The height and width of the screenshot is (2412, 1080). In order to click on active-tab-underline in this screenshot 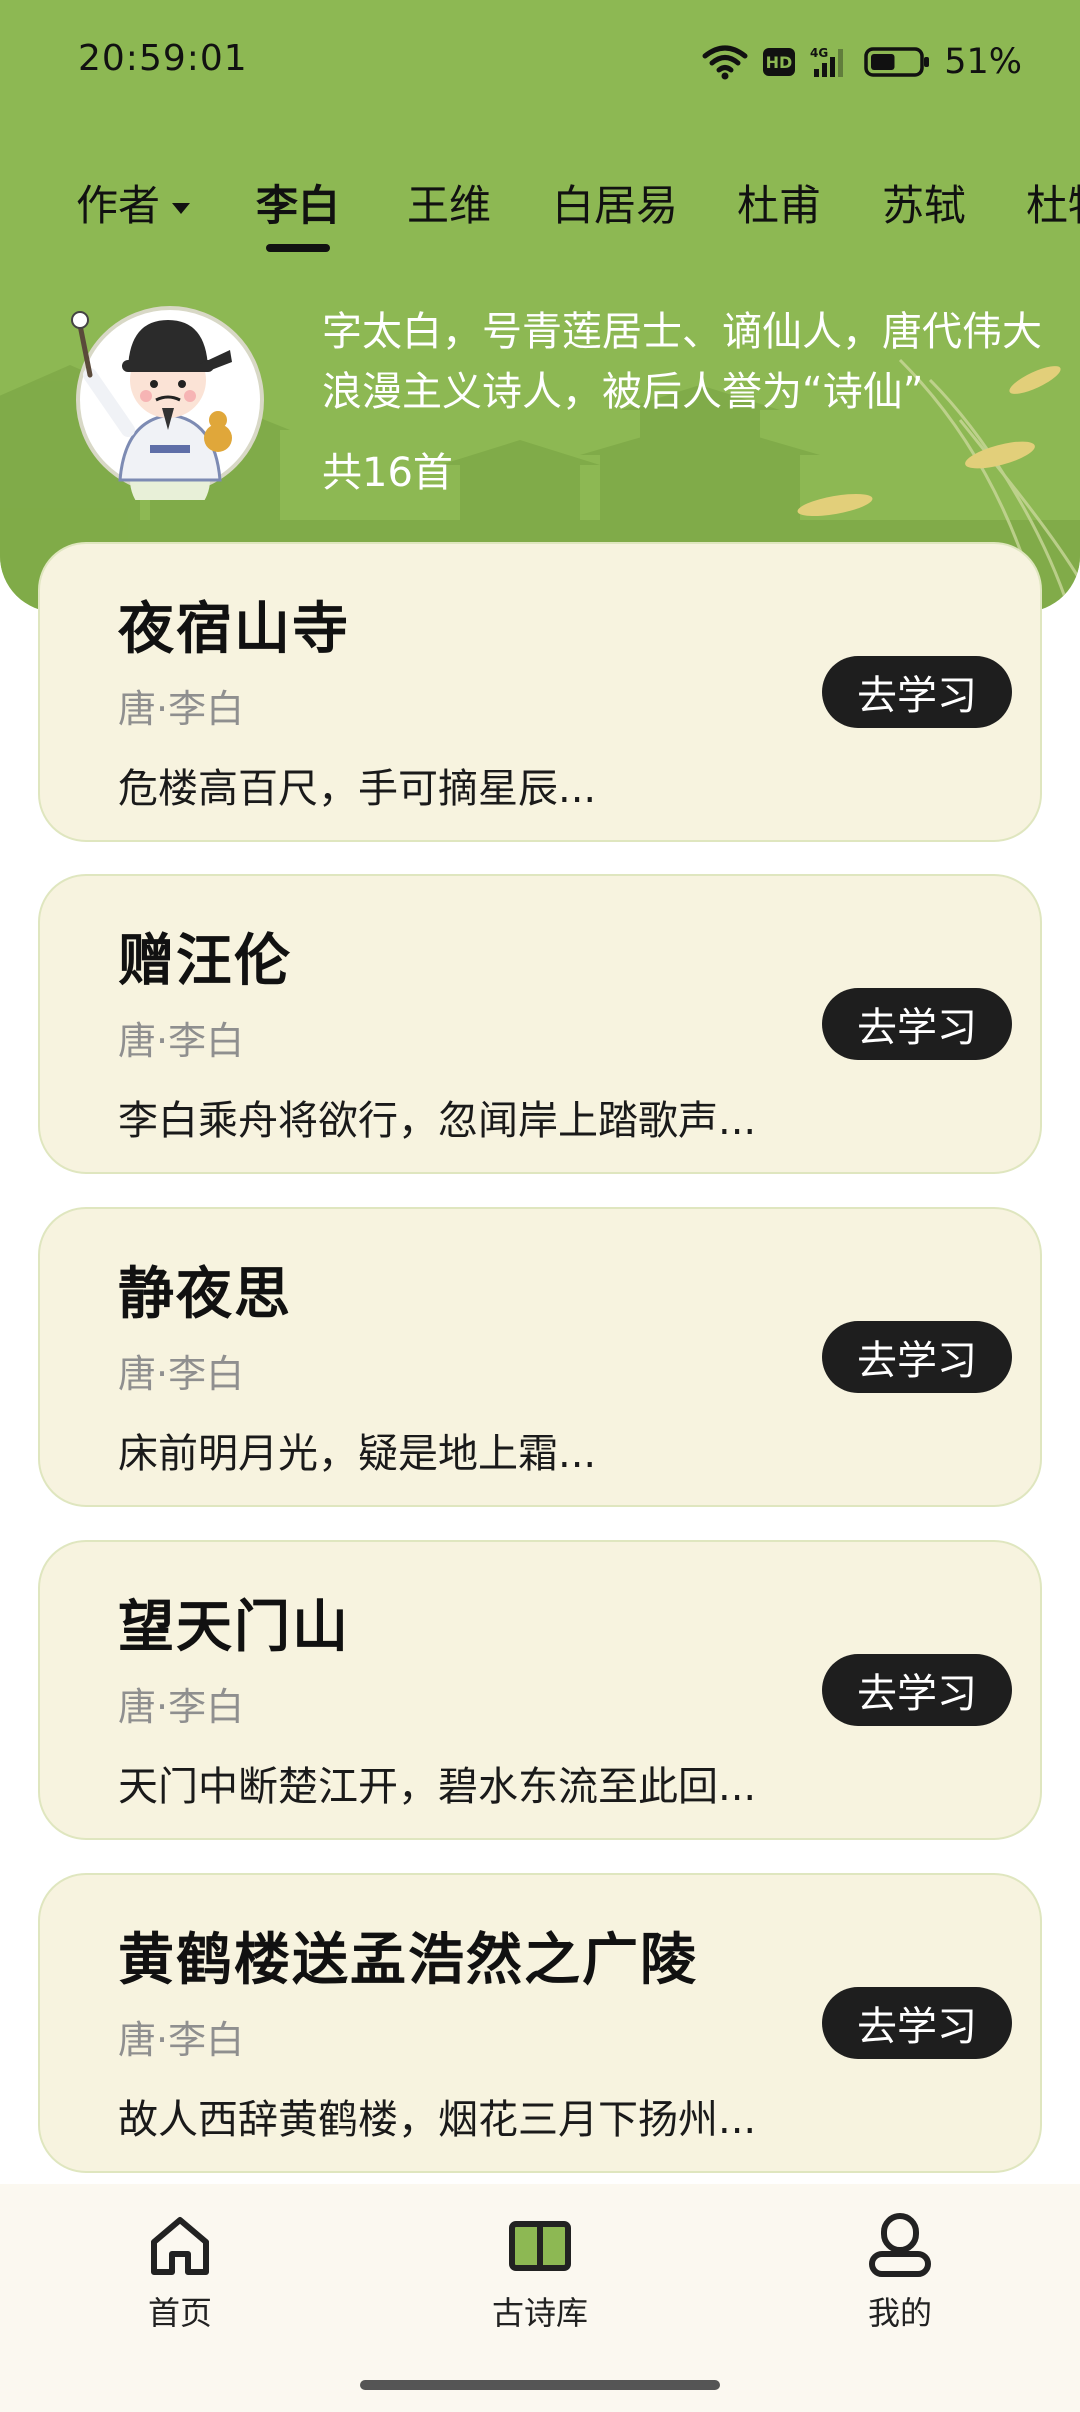, I will do `click(298, 248)`.